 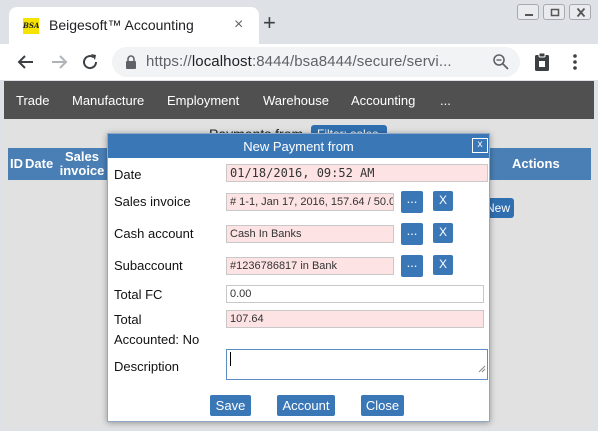 What do you see at coordinates (355, 294) in the screenshot?
I see `total-fc-field: 0.00` at bounding box center [355, 294].